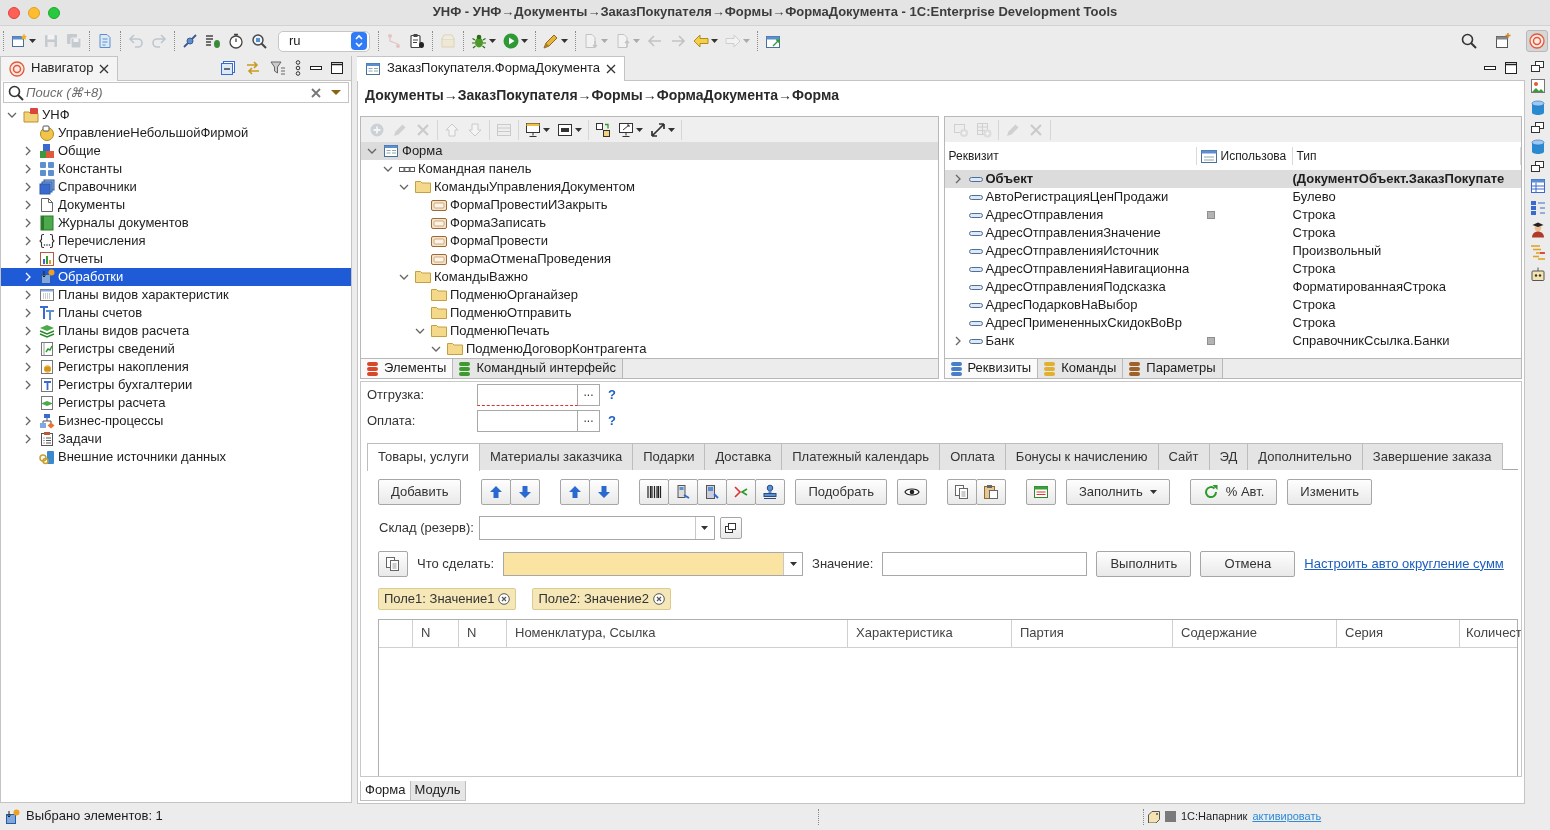  Describe the element at coordinates (176, 169) in the screenshot. I see `tree-item: Константы` at that location.